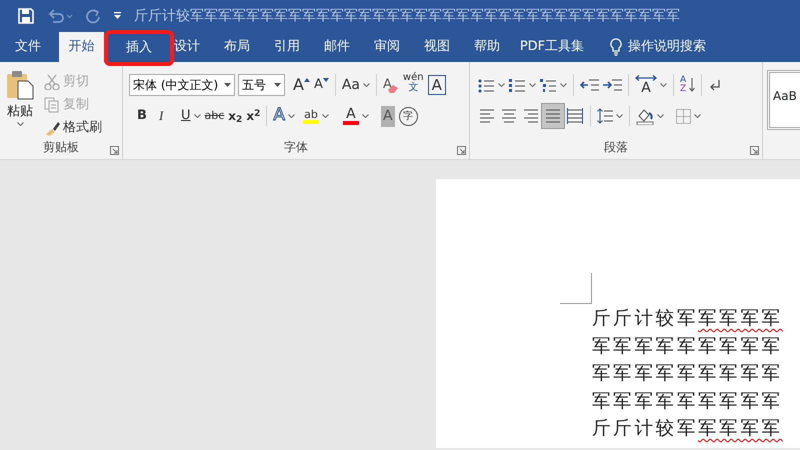  I want to click on ribbon-tab: 开始, so click(81, 47).